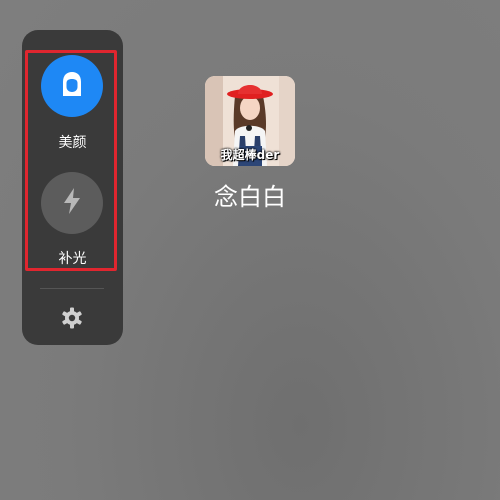 The width and height of the screenshot is (500, 500). I want to click on settings-button, so click(72, 320).